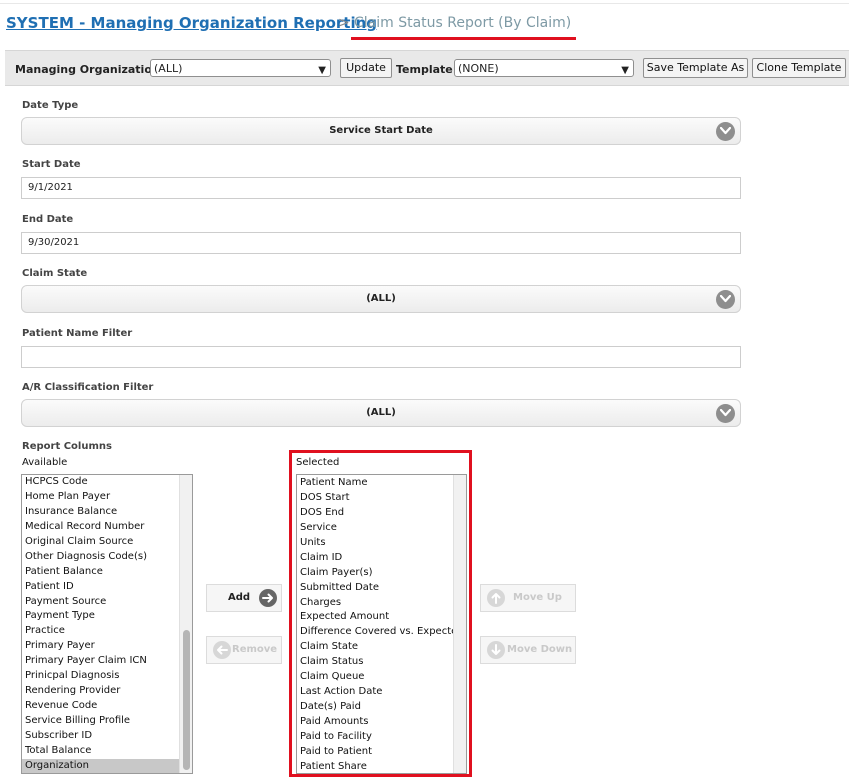 The width and height of the screenshot is (849, 779). Describe the element at coordinates (540, 649) in the screenshot. I see `move-down-label: Move Down` at that location.